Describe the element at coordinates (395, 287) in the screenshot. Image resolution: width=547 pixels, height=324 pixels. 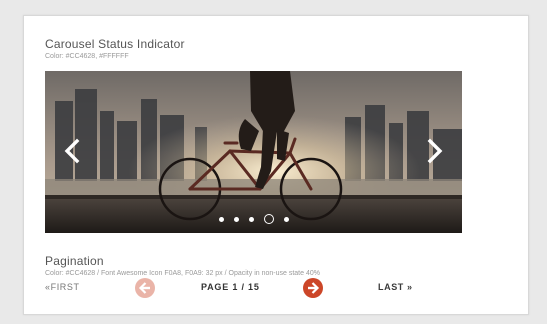
I see `pagination-last-link: LAST »` at that location.